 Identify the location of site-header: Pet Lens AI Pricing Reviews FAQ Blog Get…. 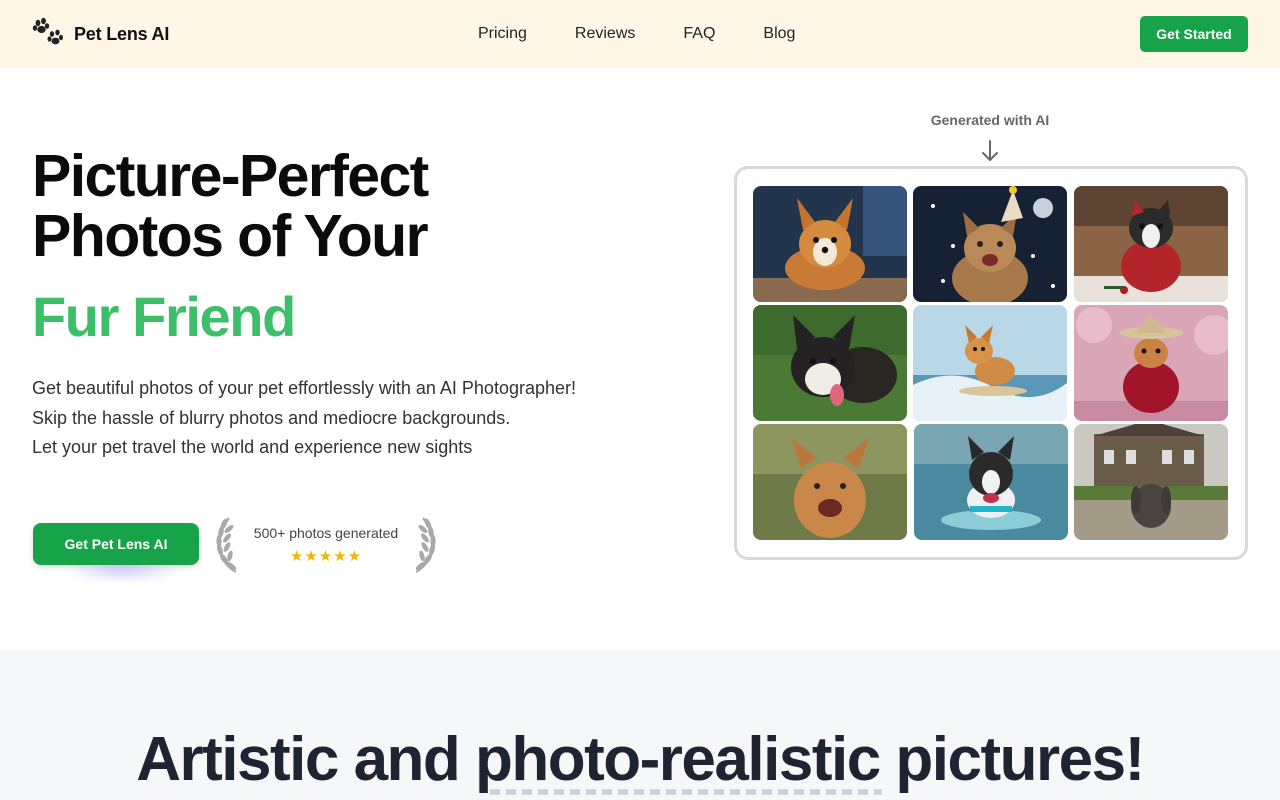
(640, 34).